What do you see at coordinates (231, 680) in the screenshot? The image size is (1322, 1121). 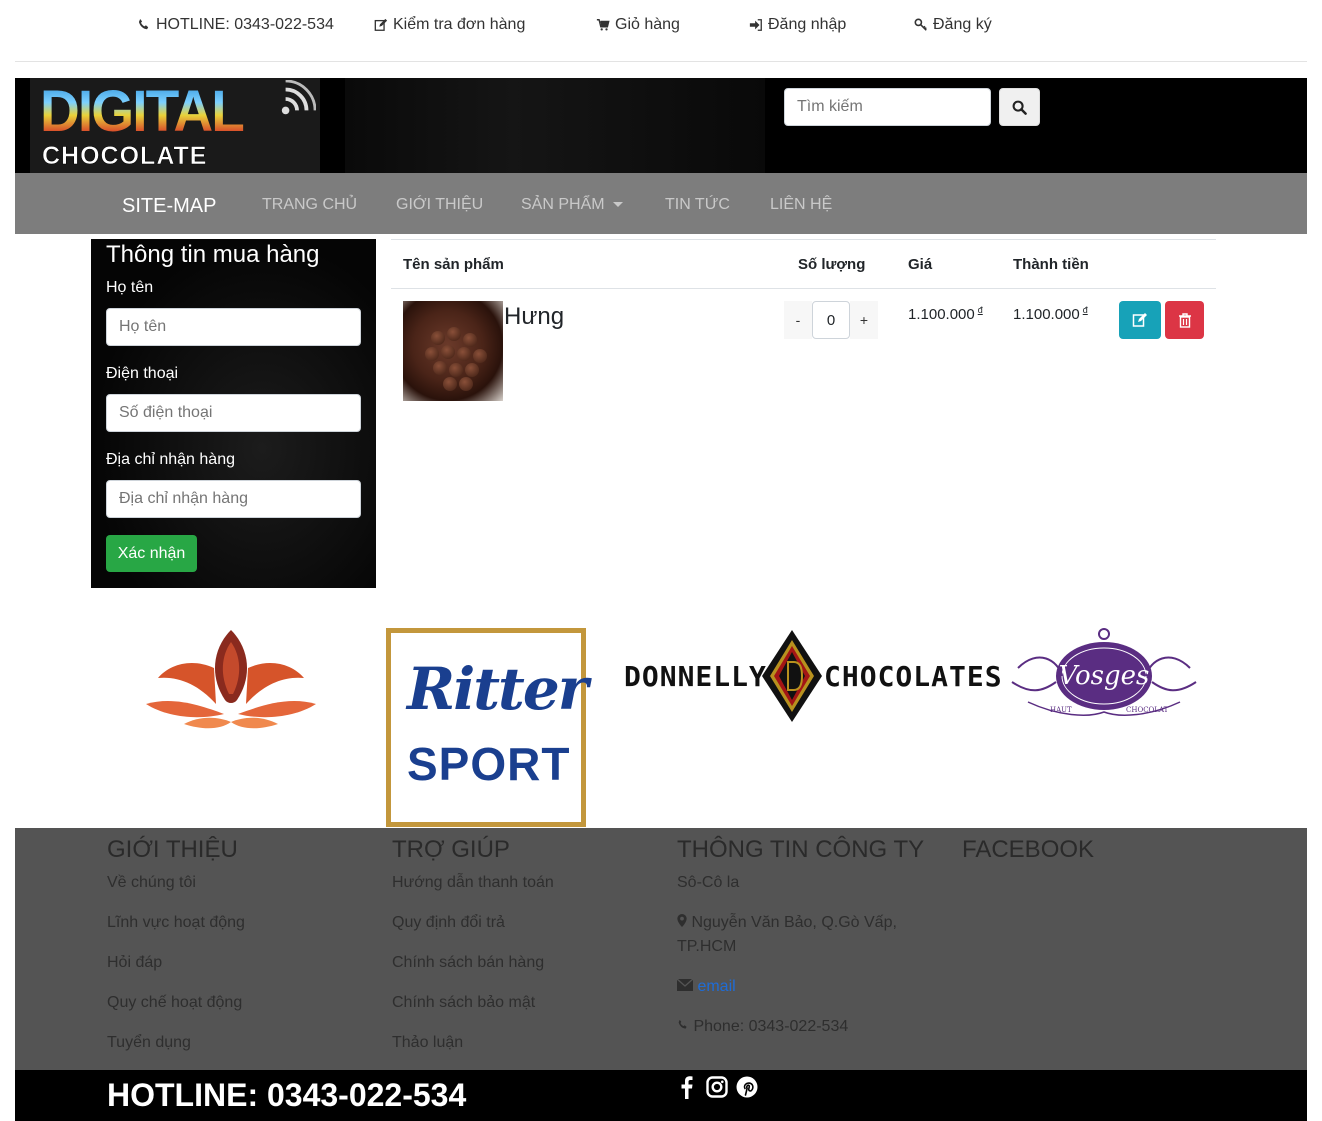 I see `lotus-brand-logo` at bounding box center [231, 680].